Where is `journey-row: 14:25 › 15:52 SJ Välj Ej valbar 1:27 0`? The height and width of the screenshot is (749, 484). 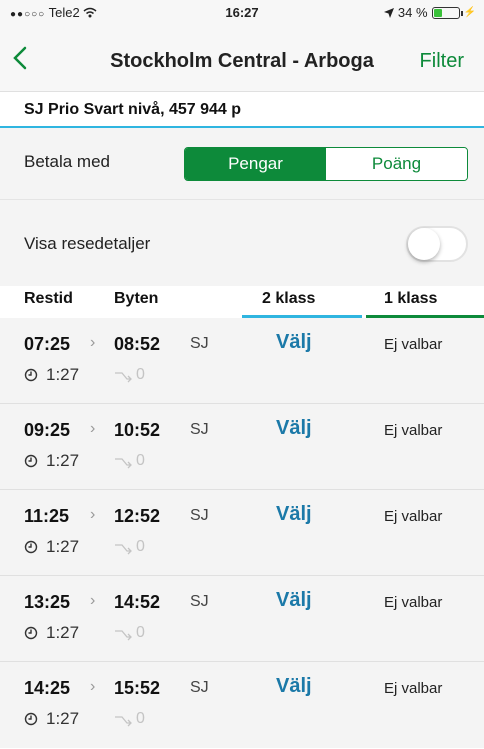
journey-row: 14:25 › 15:52 SJ Välj Ej valbar 1:27 0 is located at coordinates (242, 705).